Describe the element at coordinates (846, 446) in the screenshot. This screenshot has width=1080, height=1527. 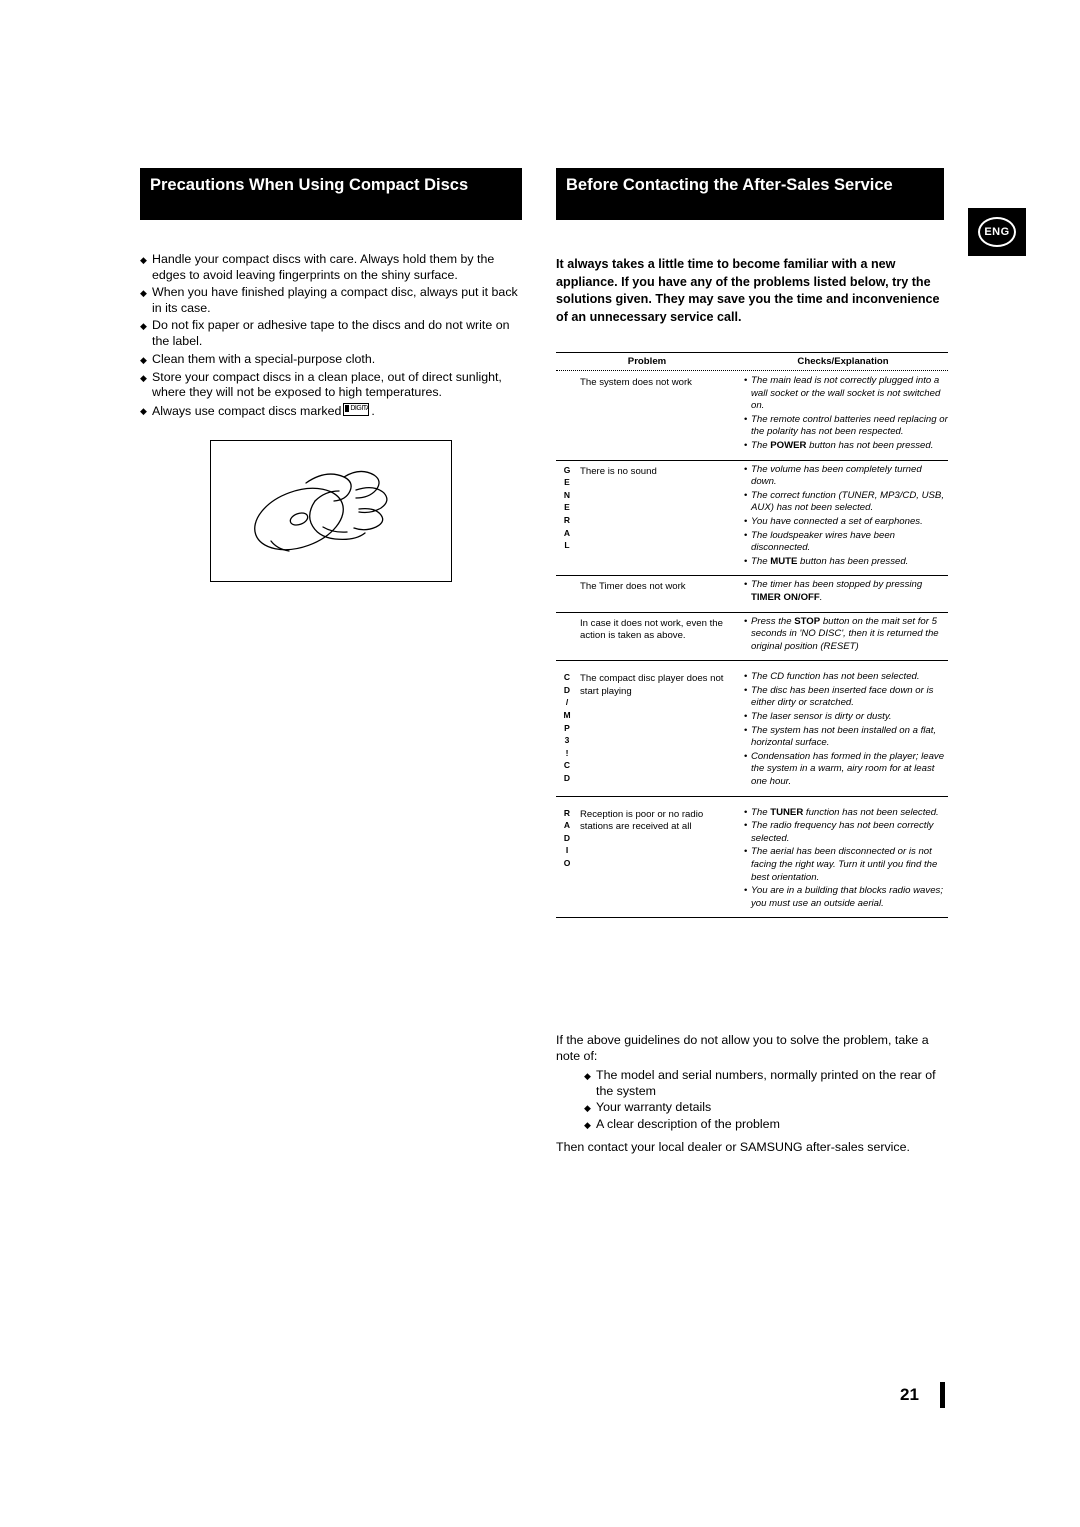
I see `check-item: The POWER button has not been pressed.` at that location.